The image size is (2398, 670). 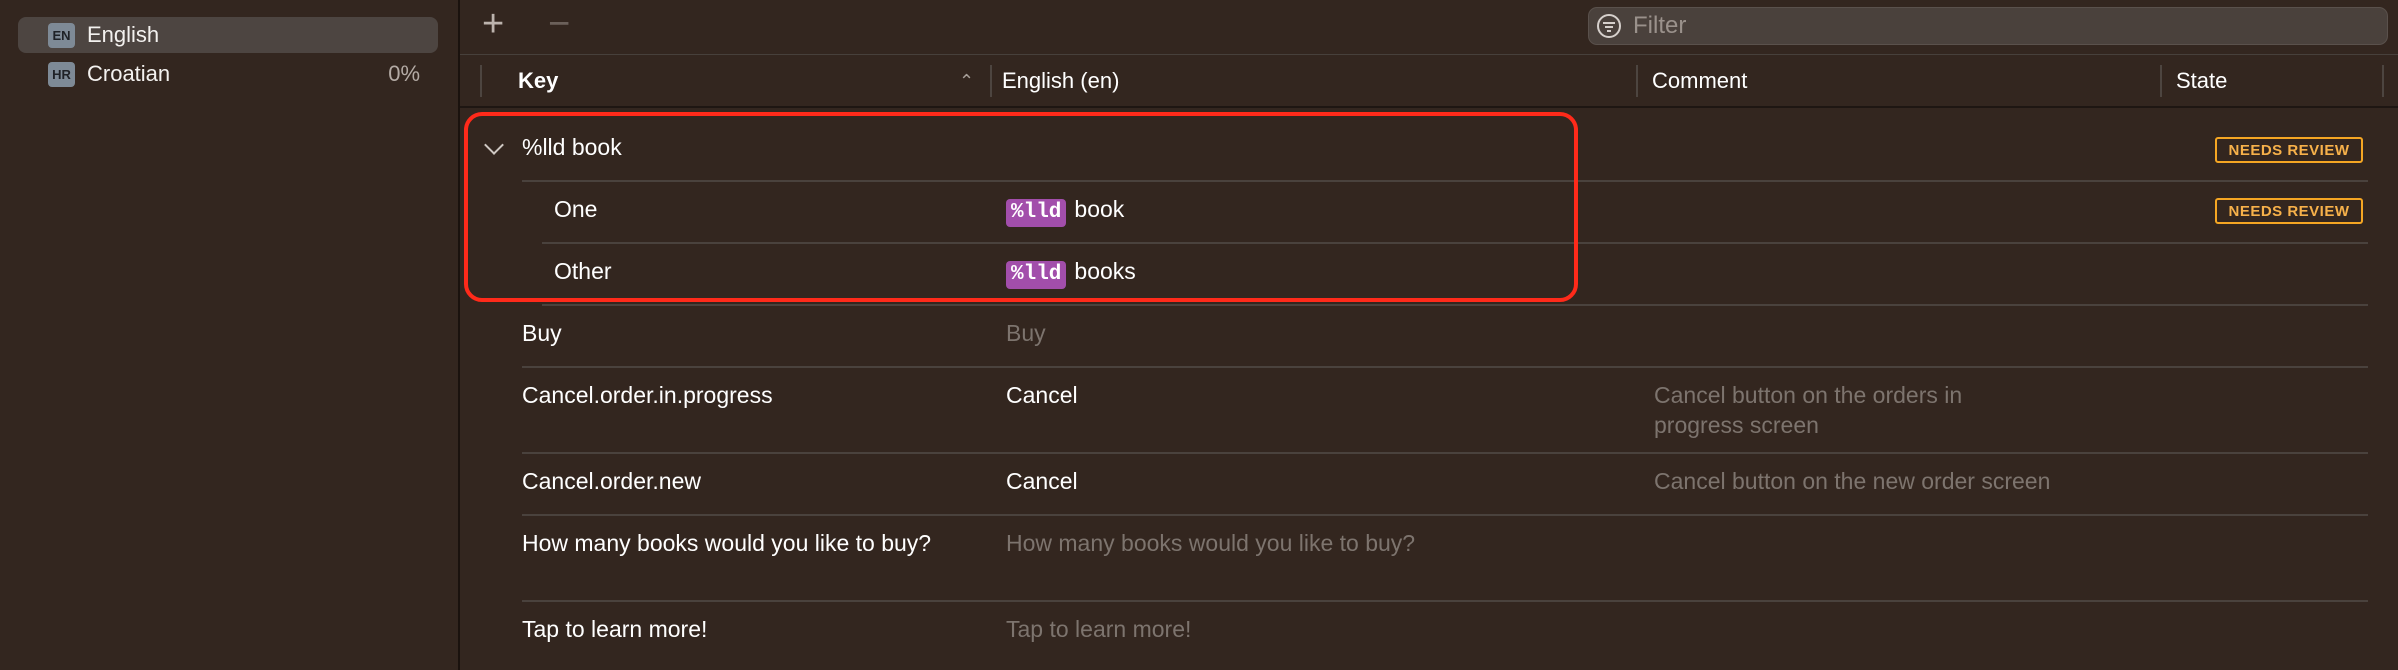 I want to click on table-row: Other %lld books, so click(x=1455, y=275).